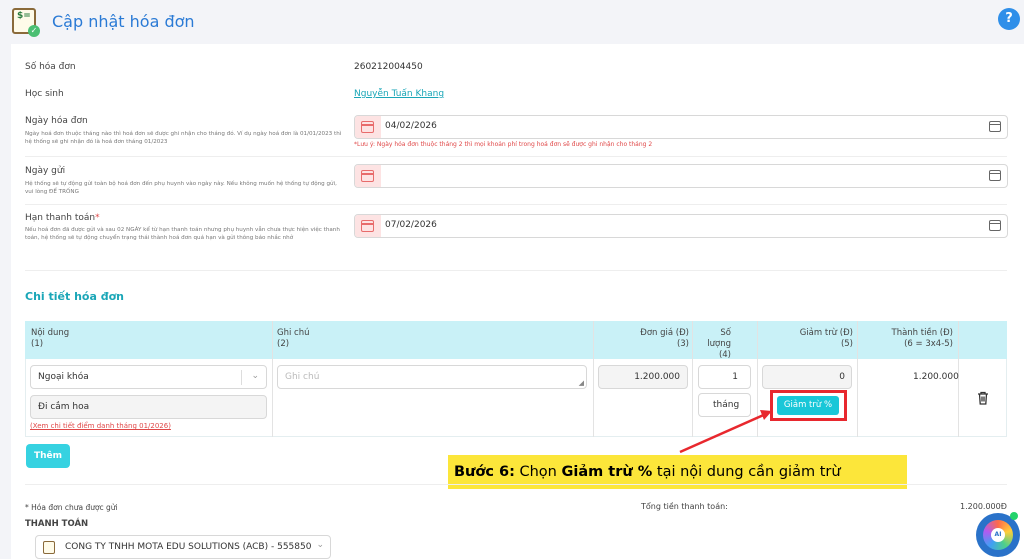 This screenshot has width=1024, height=559. Describe the element at coordinates (746, 472) in the screenshot. I see `callout-text-2: tại nội dung cần giảm trừ` at that location.